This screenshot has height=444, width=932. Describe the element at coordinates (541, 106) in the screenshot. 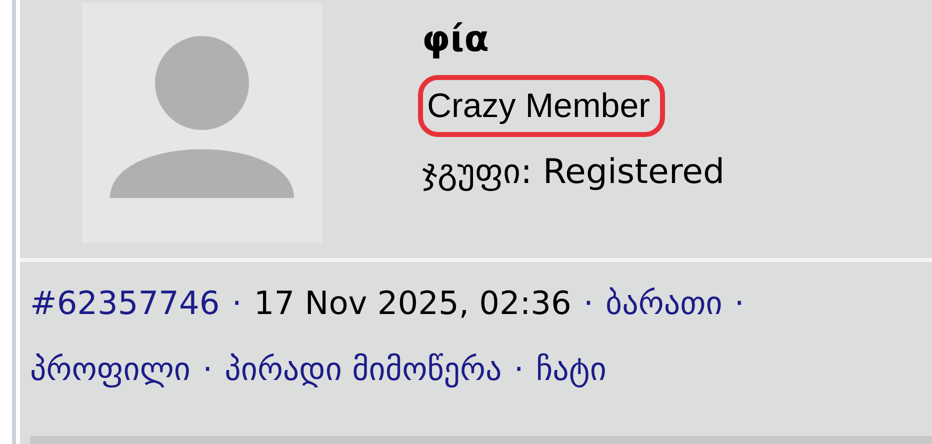

I see `member-rank: Crazy Member` at that location.